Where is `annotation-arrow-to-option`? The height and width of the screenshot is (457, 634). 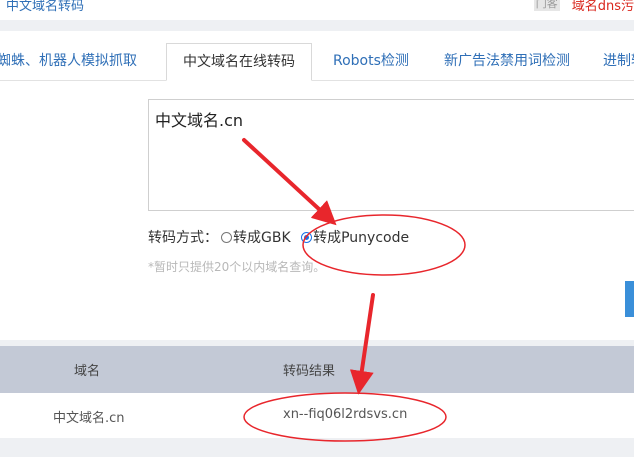 annotation-arrow-to-option is located at coordinates (289, 182).